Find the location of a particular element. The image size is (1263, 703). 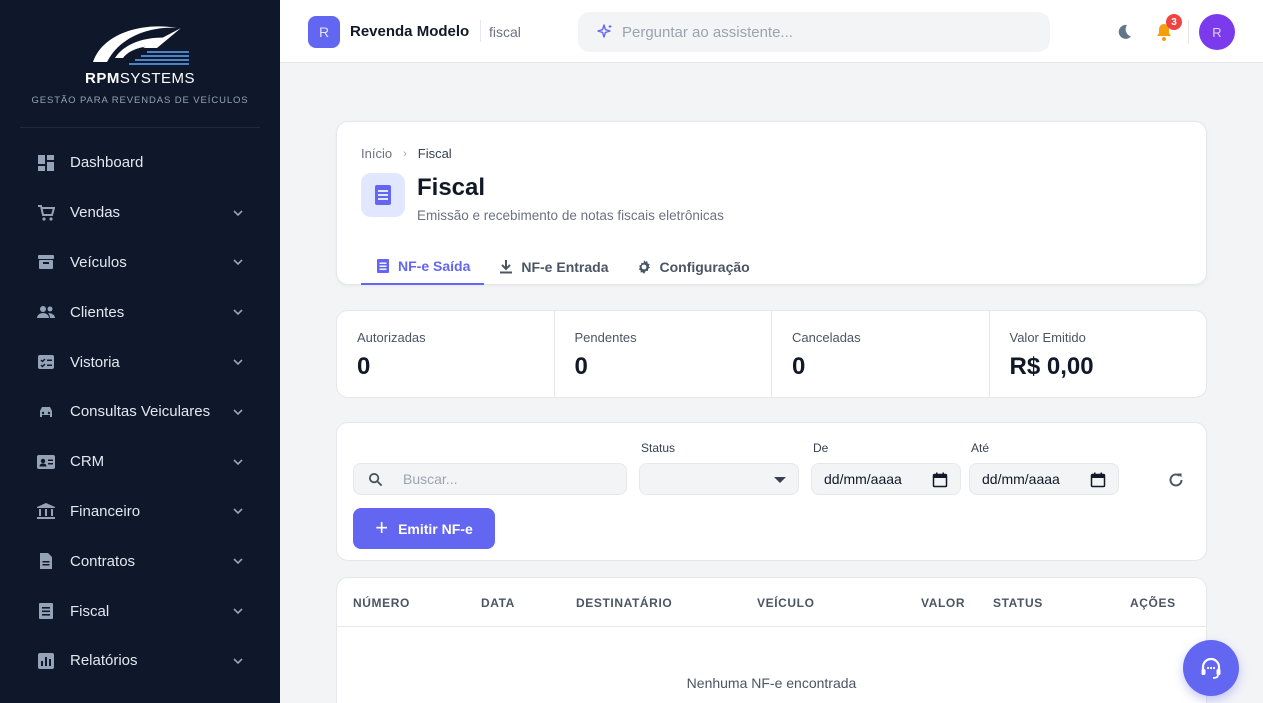

search-input is located at coordinates (503, 479).